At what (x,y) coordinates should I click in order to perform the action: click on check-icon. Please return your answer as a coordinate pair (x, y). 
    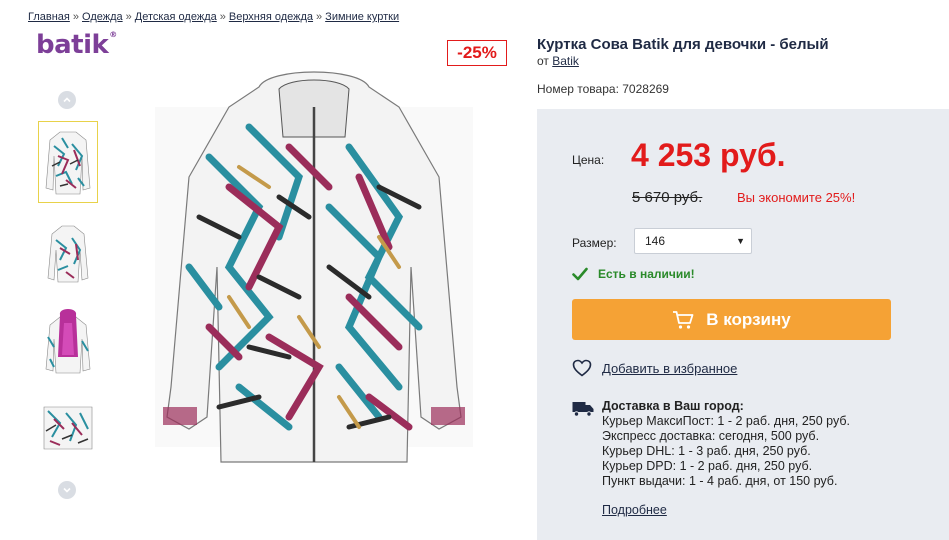
    Looking at the image, I should click on (580, 274).